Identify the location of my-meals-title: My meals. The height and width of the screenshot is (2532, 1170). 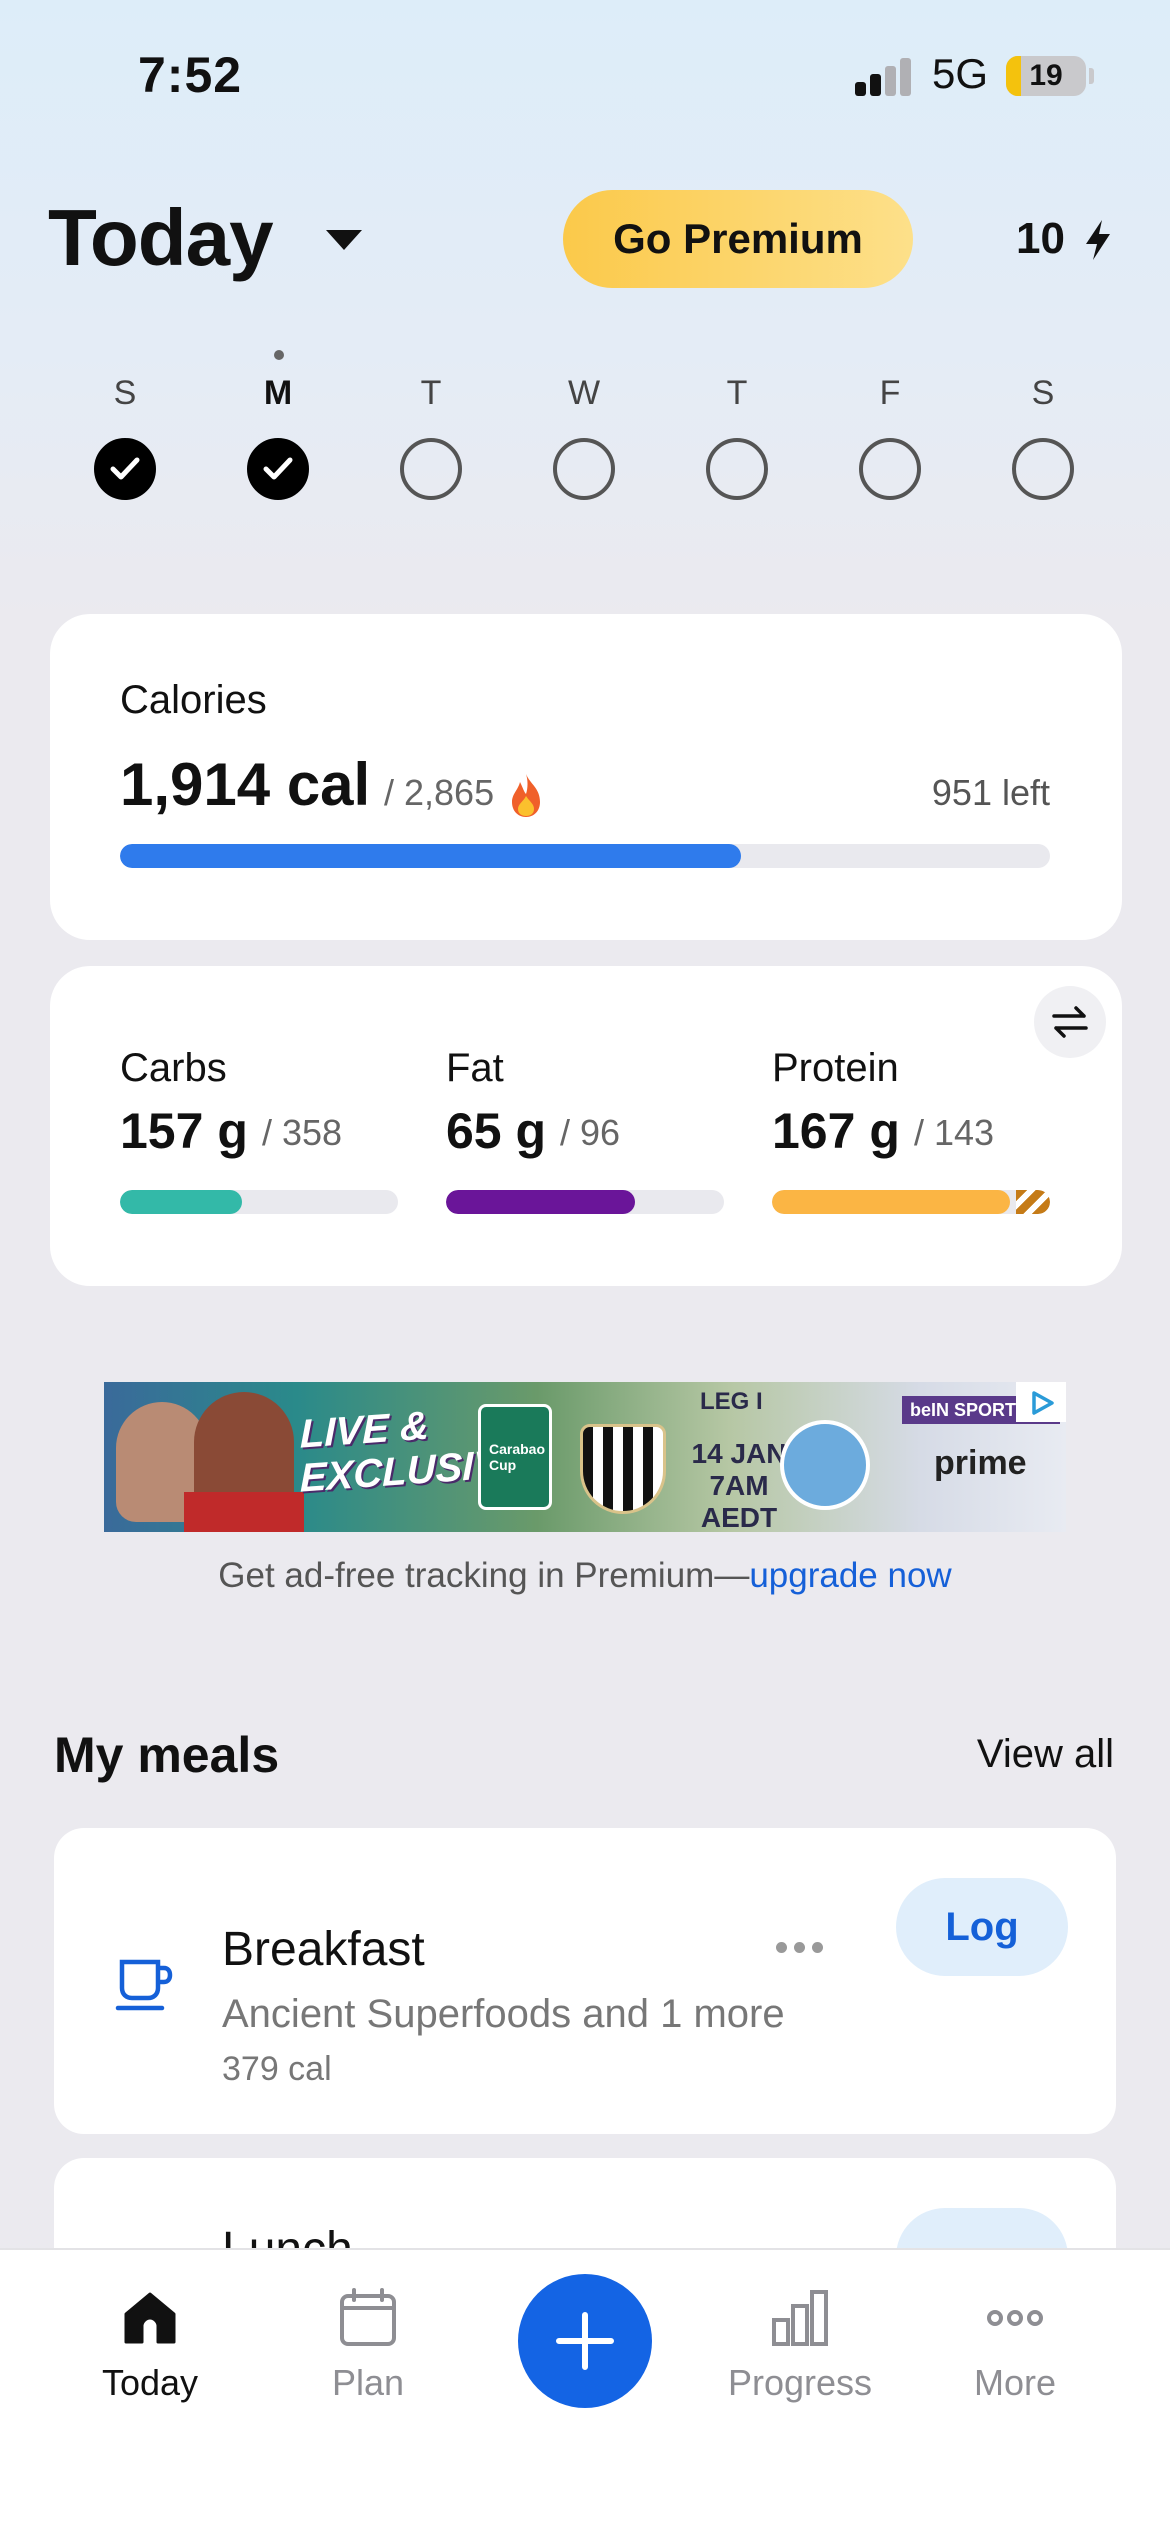
(167, 1755).